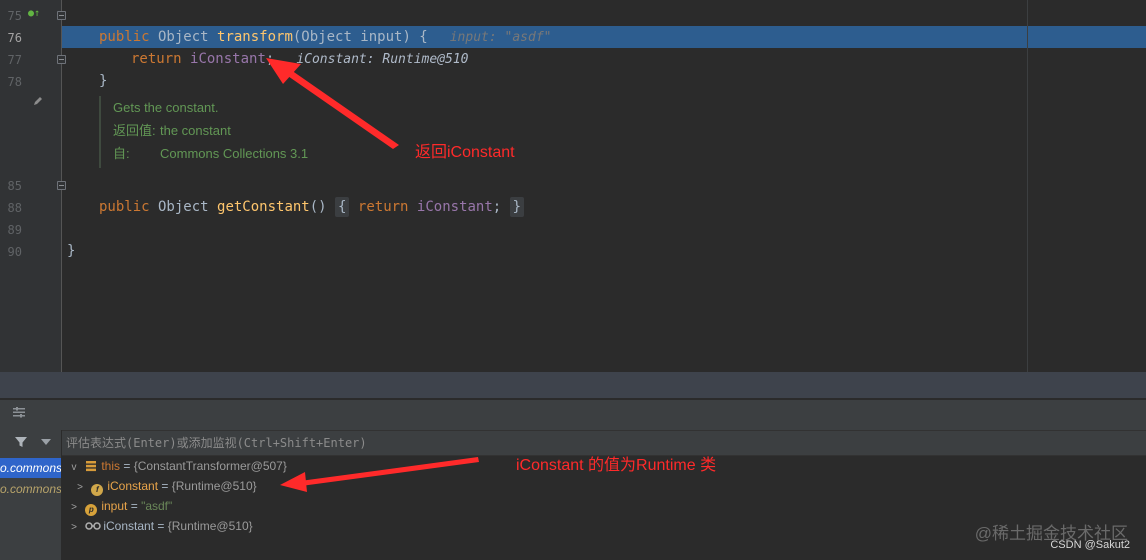  What do you see at coordinates (46, 442) in the screenshot?
I see `chevron-down-icon` at bounding box center [46, 442].